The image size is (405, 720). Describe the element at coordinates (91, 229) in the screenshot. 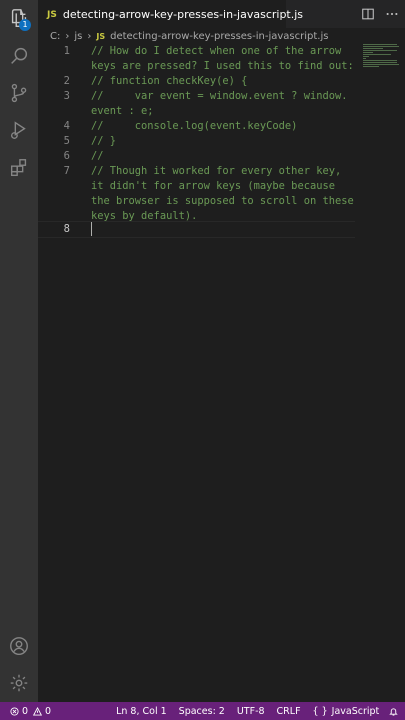

I see `text-cursor` at that location.